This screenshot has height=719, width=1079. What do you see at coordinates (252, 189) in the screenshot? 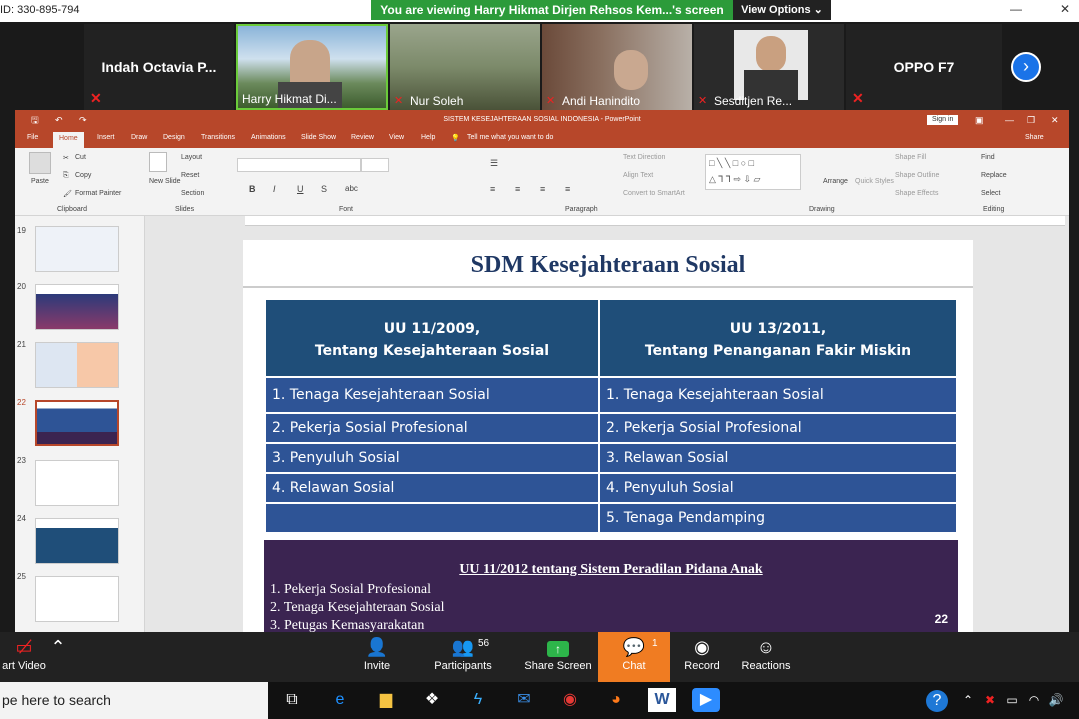
I see `bold-icon: B` at bounding box center [252, 189].